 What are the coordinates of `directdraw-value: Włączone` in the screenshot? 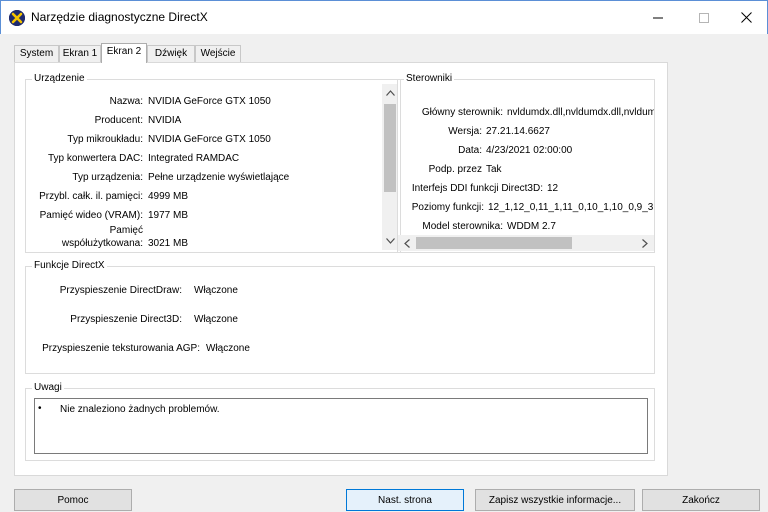 It's located at (216, 290).